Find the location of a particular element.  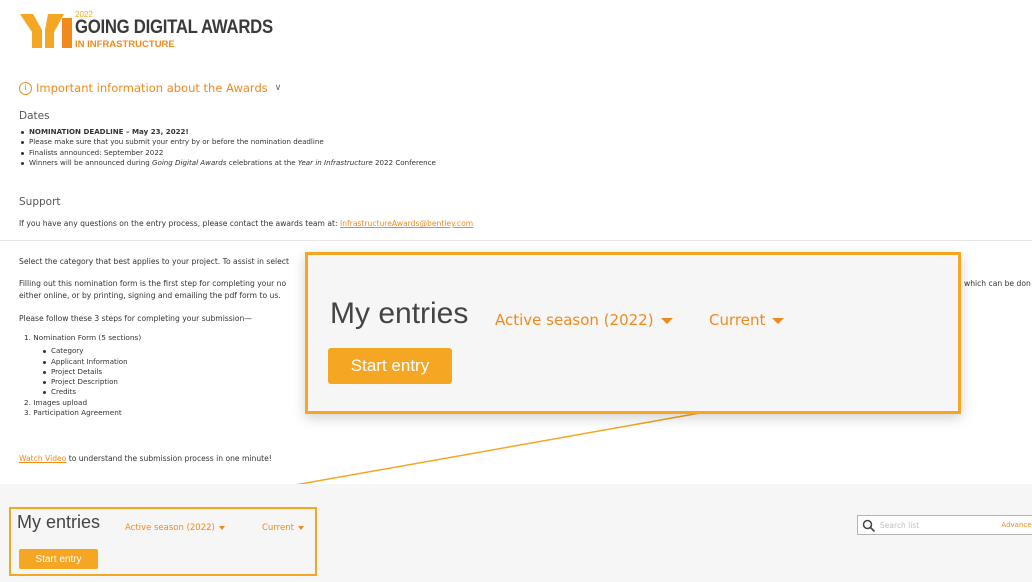

dates-heading: Dates is located at coordinates (34, 116).